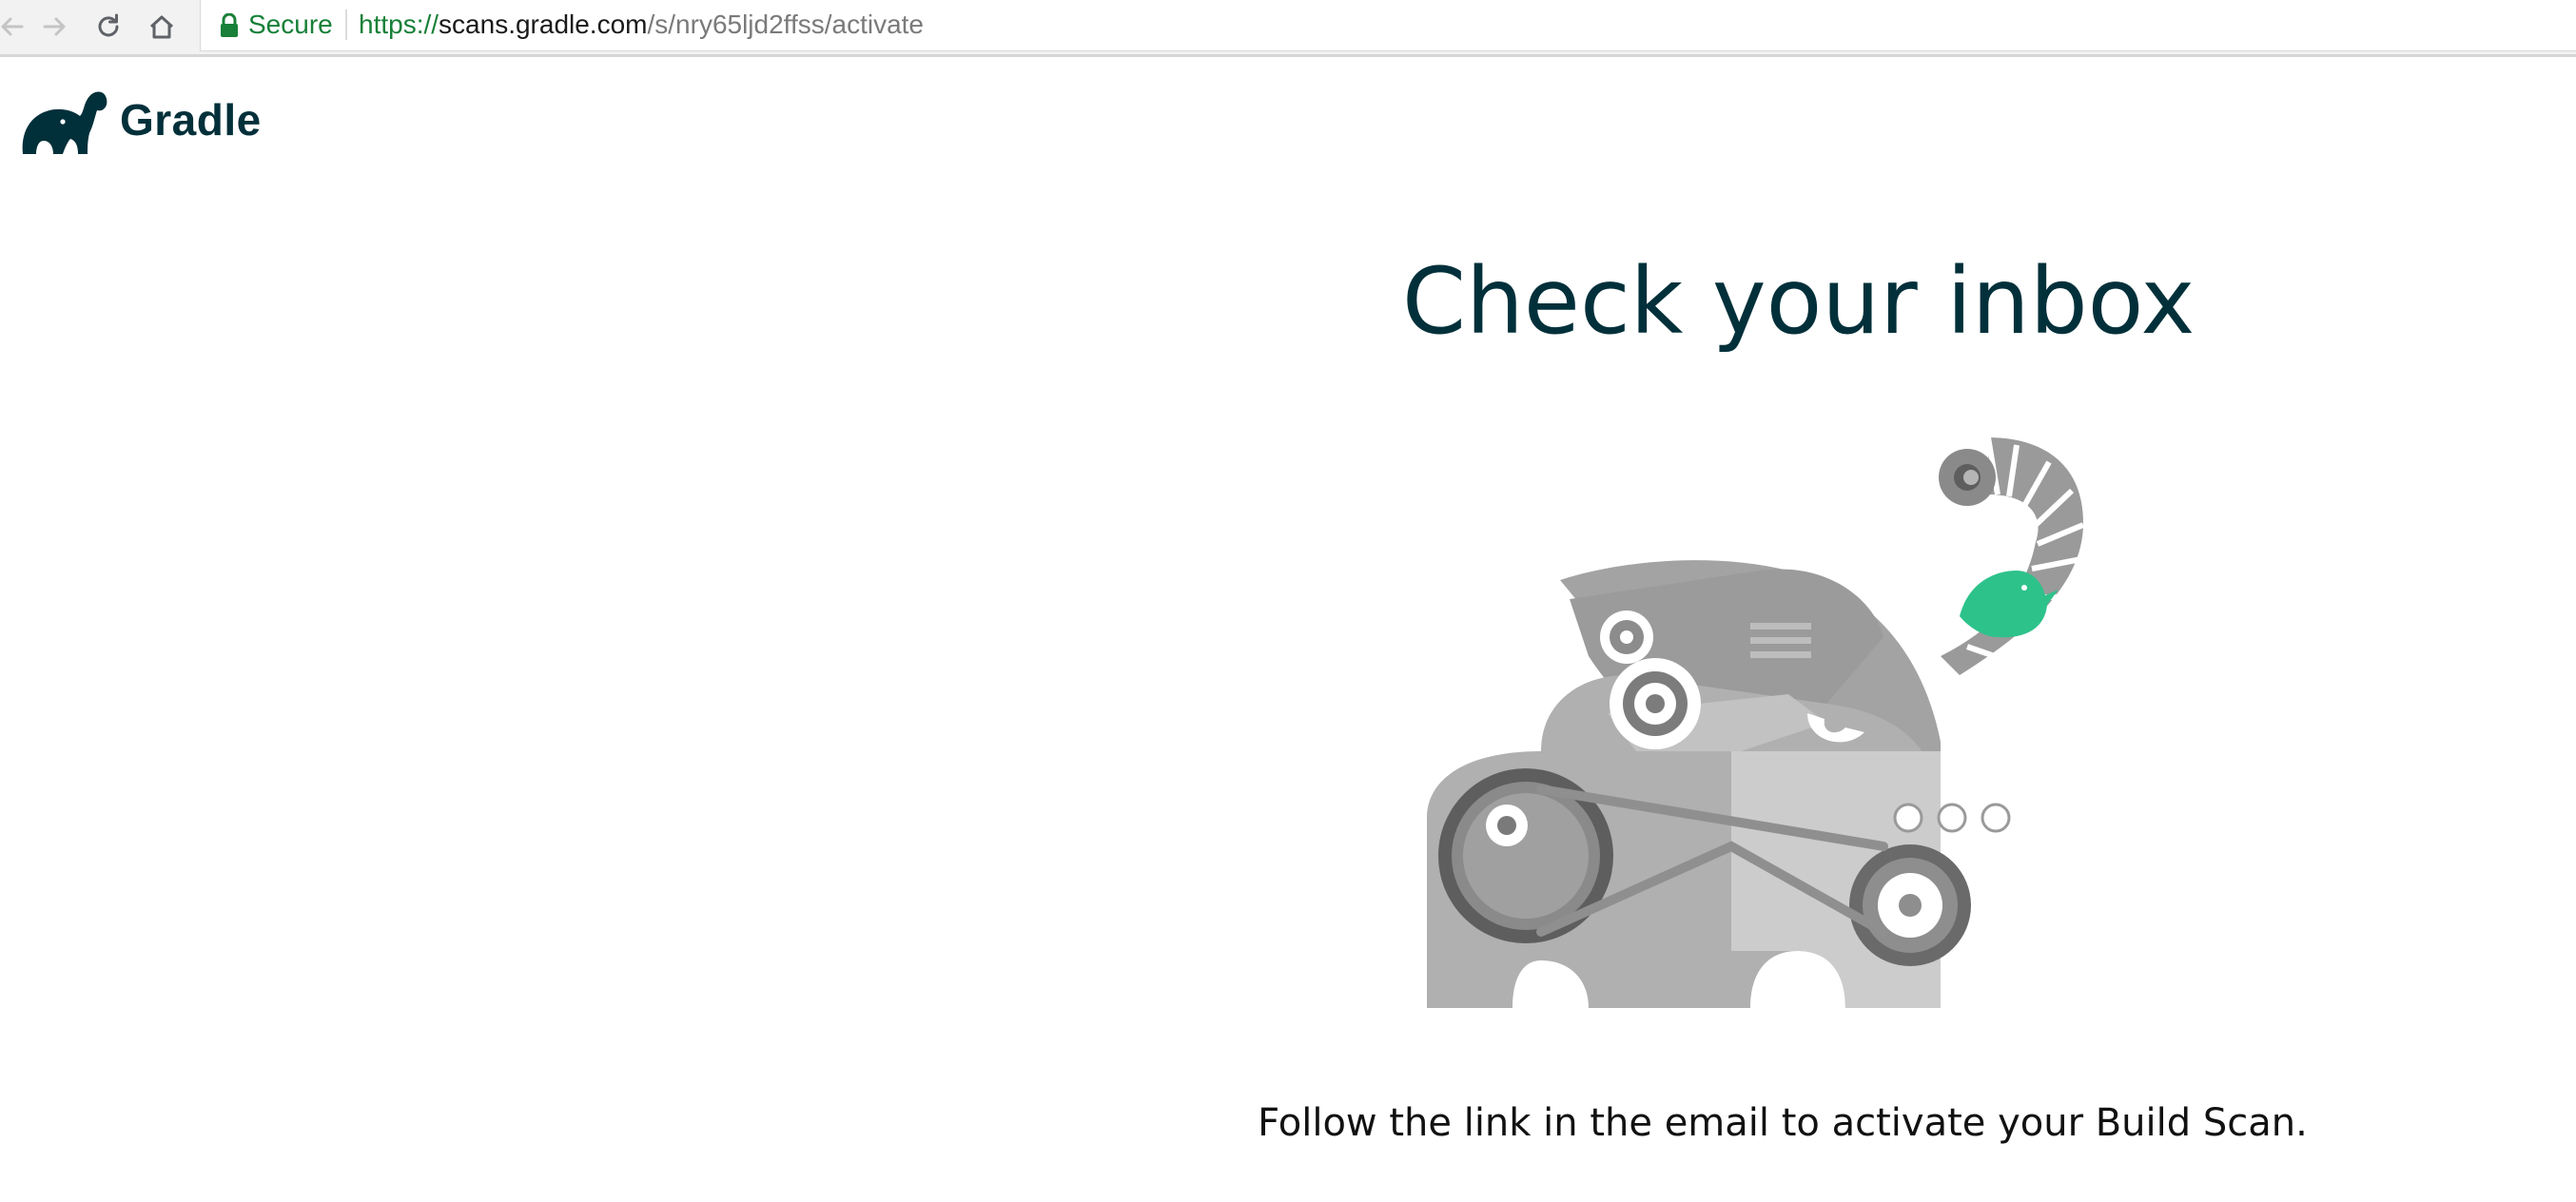 This screenshot has height=1202, width=2576. What do you see at coordinates (785, 24) in the screenshot?
I see `url-path: /s/nry65ljd2ffss/activate` at bounding box center [785, 24].